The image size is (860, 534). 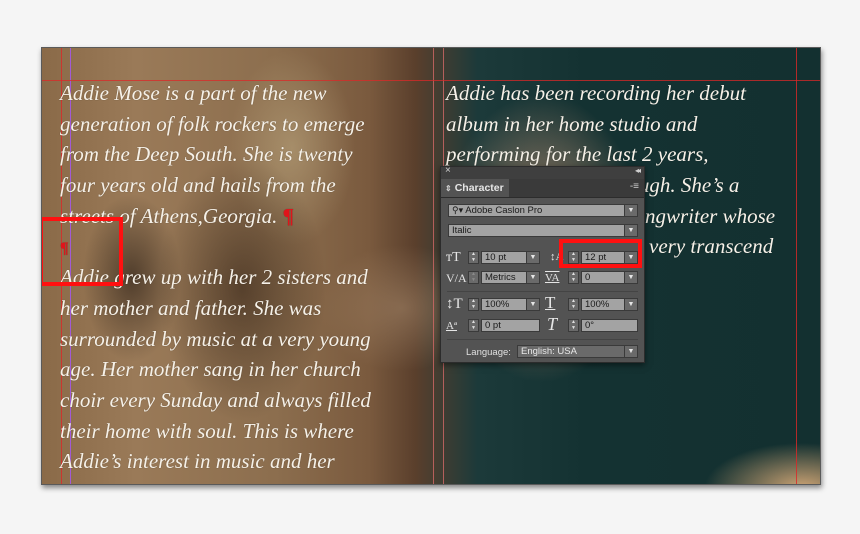 I want to click on font-family-field: ⚲▾ Adobe Caslon Pro, so click(x=536, y=210).